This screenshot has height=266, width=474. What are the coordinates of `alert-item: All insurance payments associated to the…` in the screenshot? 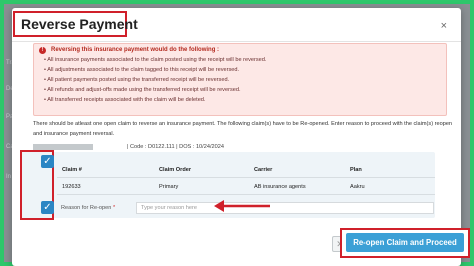 It's located at (155, 60).